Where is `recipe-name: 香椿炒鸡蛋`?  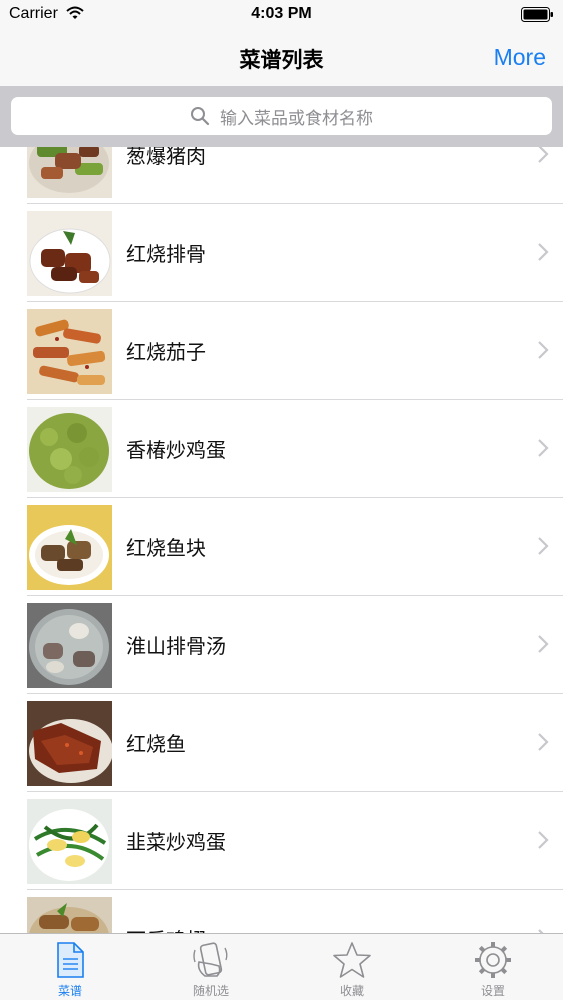
recipe-name: 香椿炒鸡蛋 is located at coordinates (176, 450).